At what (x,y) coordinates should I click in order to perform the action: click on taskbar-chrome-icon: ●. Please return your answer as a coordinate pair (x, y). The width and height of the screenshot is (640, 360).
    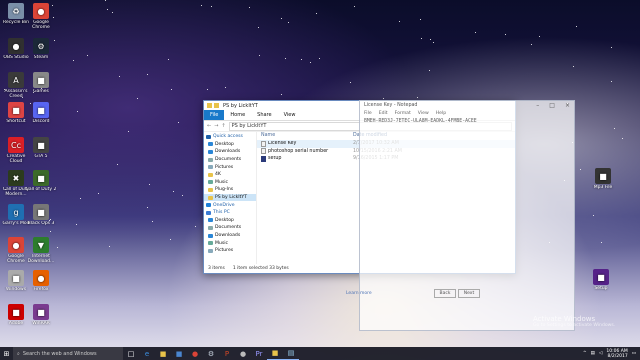
    Looking at the image, I should click on (195, 353).